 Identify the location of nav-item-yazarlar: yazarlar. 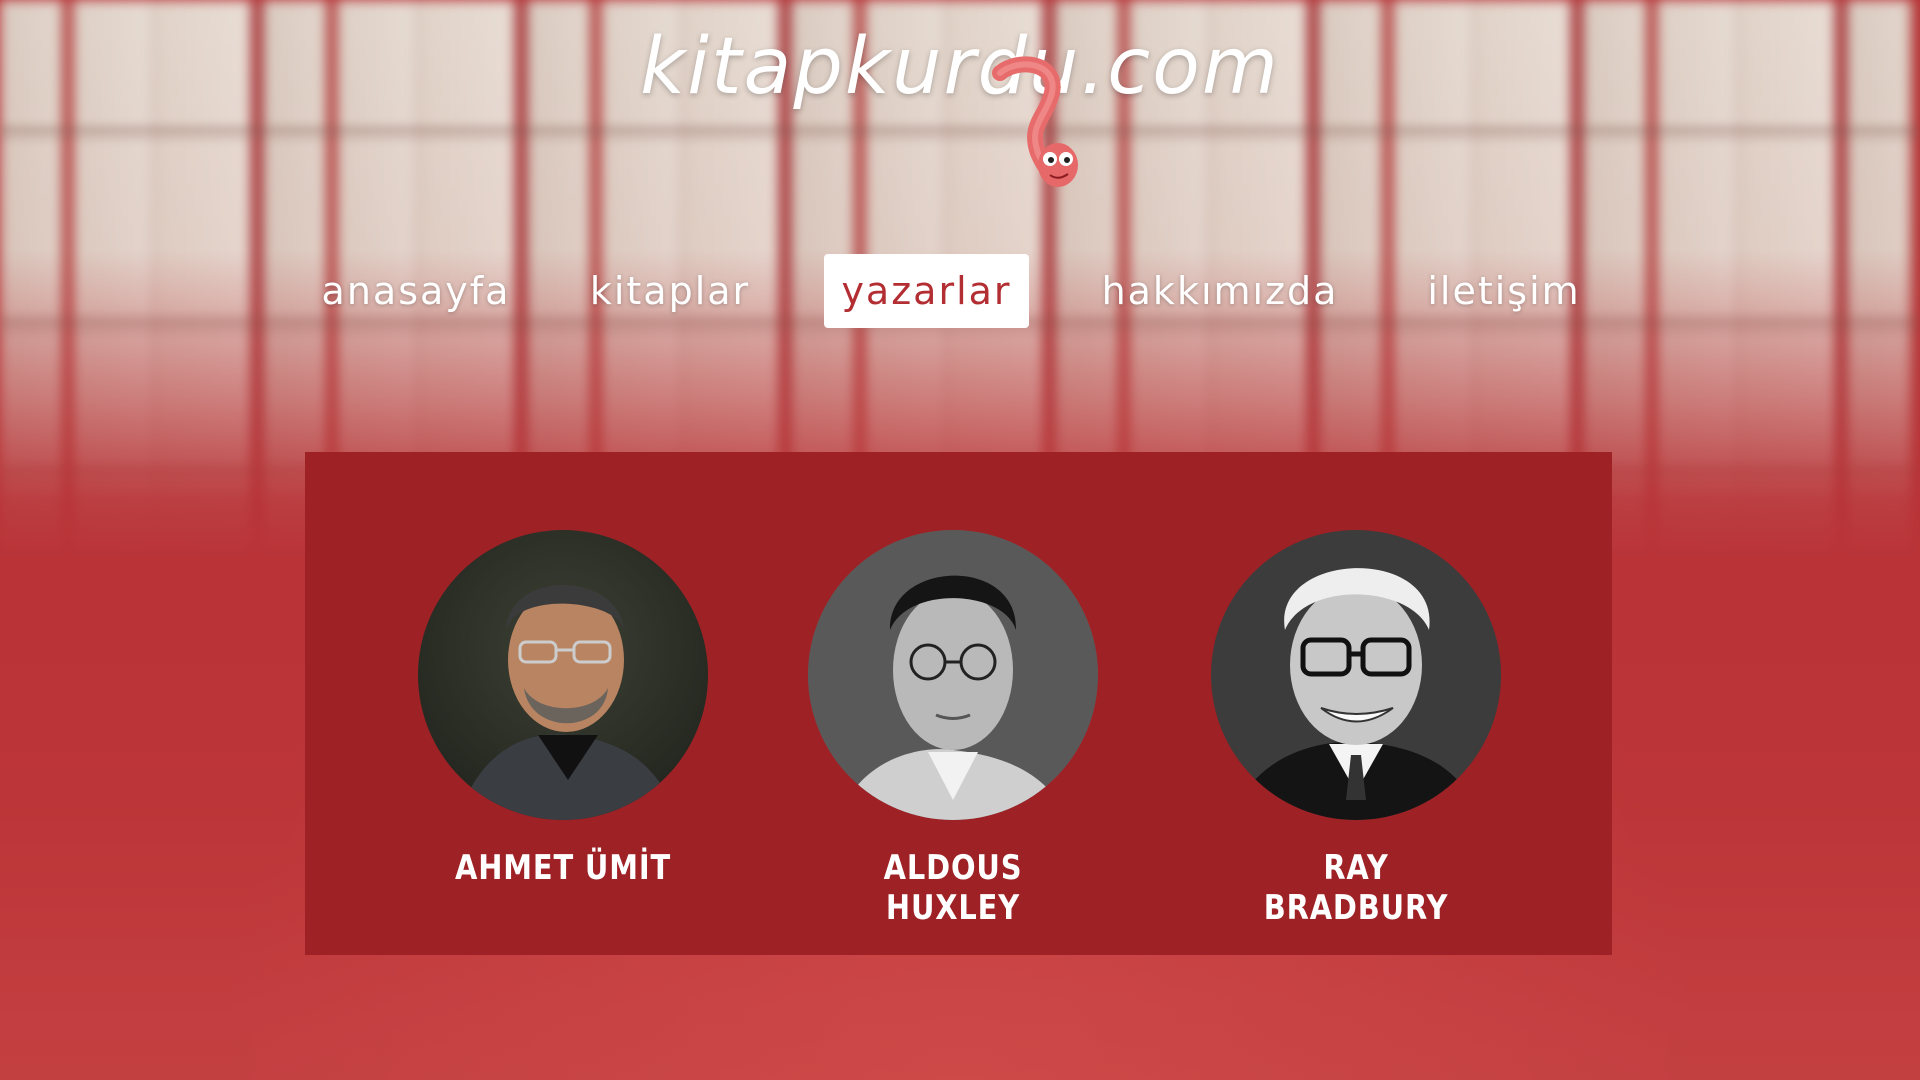
(926, 291).